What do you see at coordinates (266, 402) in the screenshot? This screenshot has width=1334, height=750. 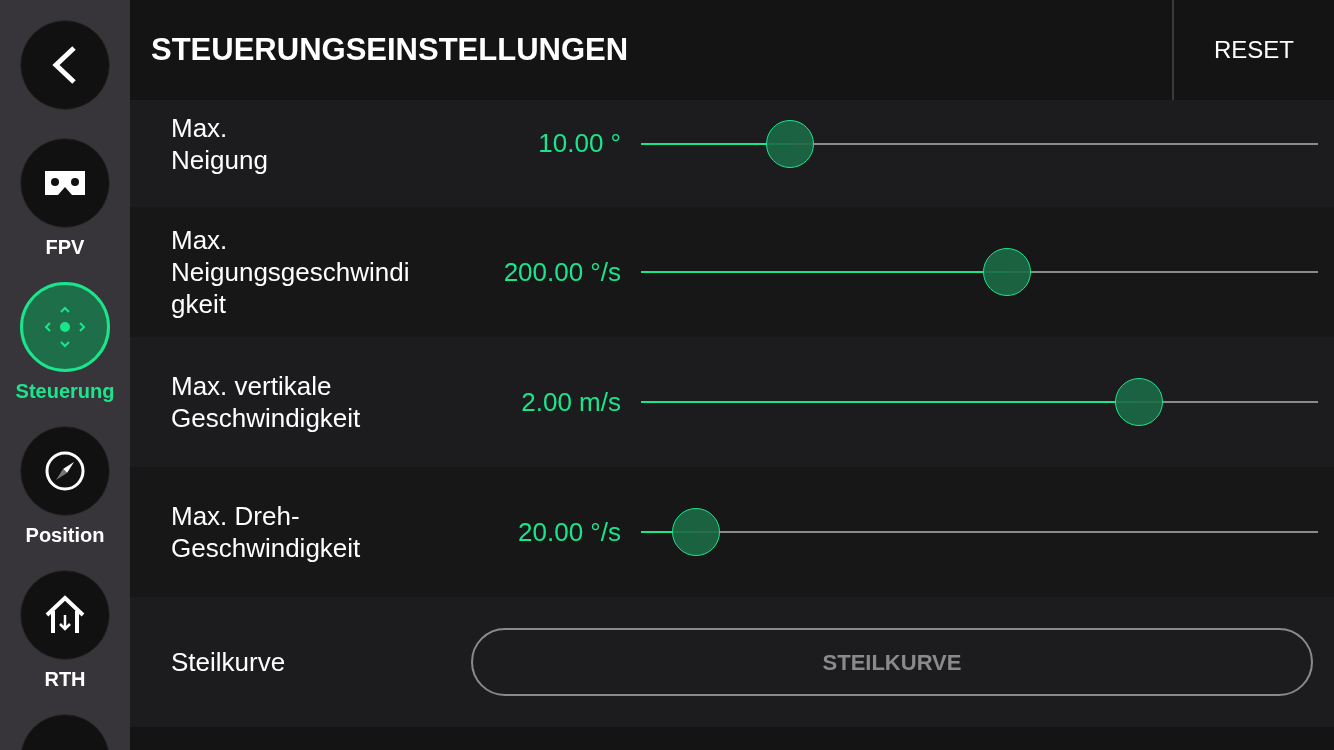 I see `setting-label: Max. vertikale Geschwindigkeit` at bounding box center [266, 402].